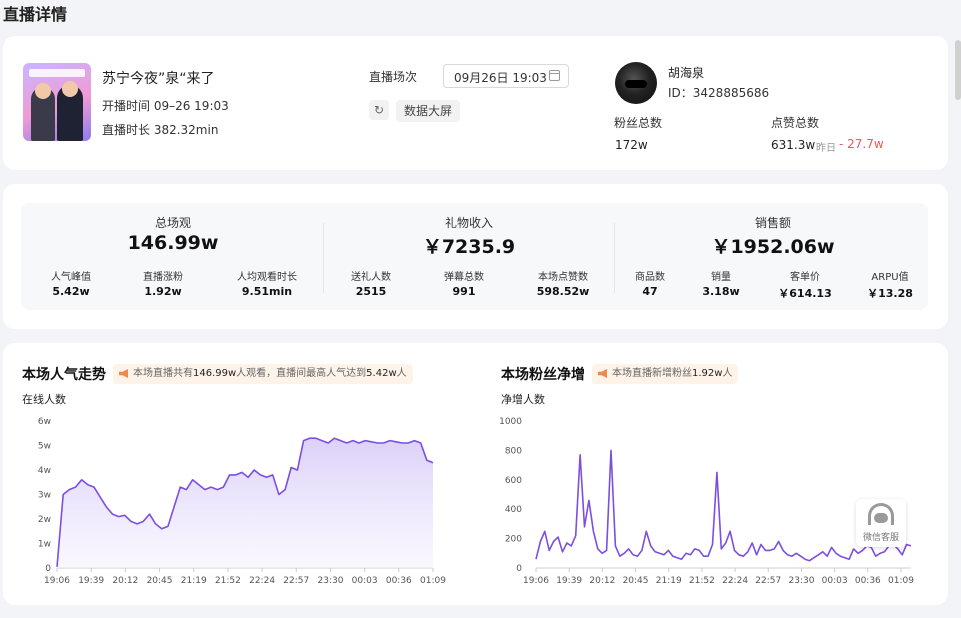 This screenshot has height=618, width=961. I want to click on sub-stat-value: ￥13.28, so click(890, 293).